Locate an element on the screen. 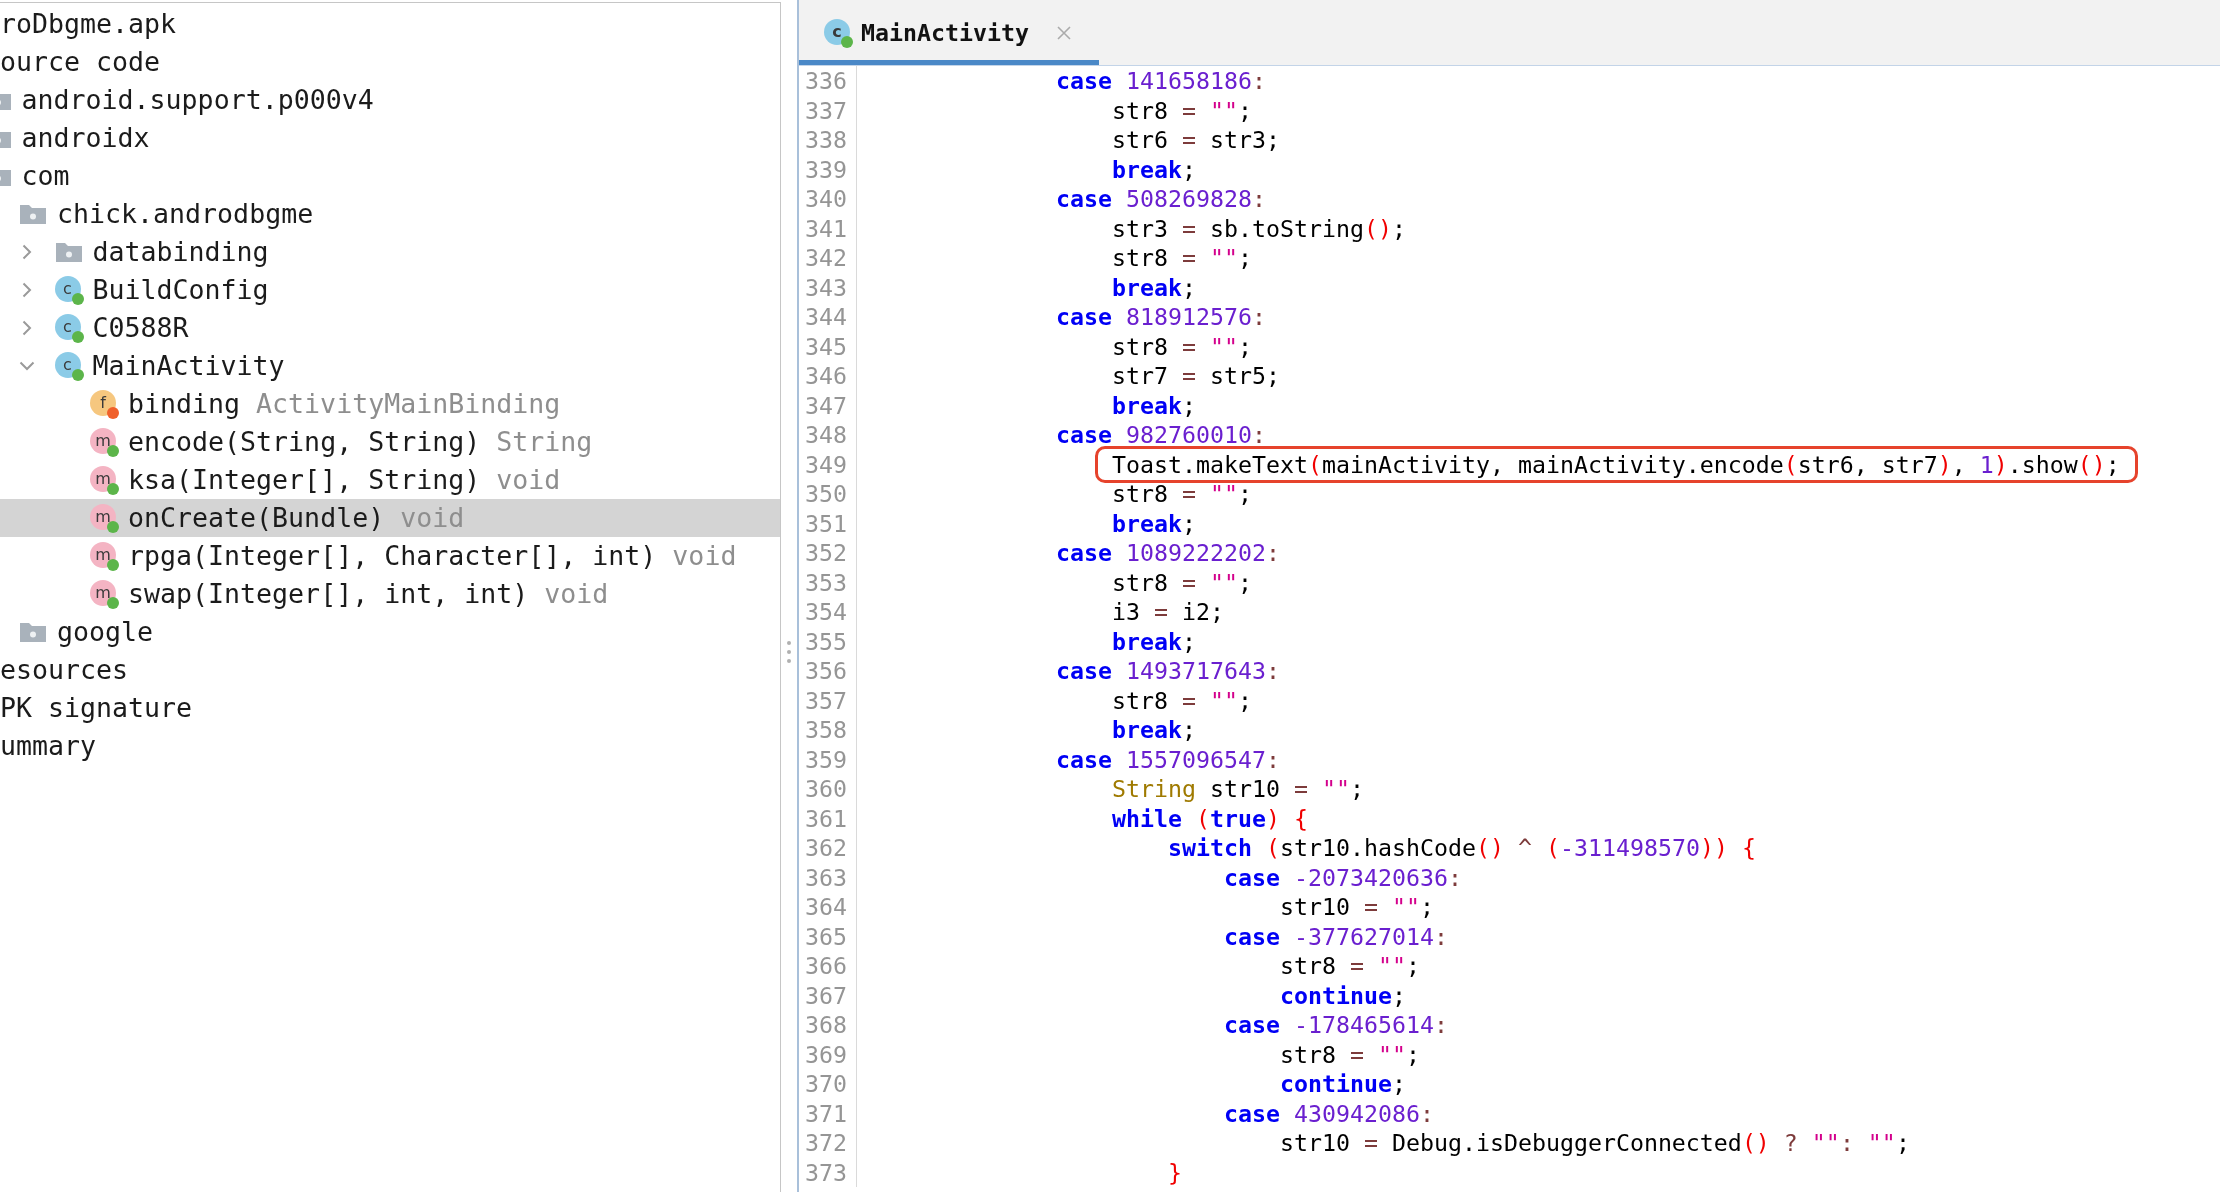  line-number: 373 is located at coordinates (826, 1172).